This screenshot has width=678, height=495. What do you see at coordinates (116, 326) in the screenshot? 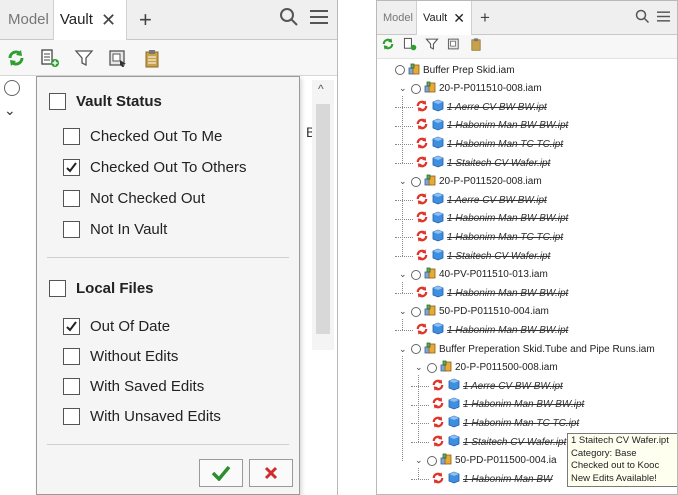
I see `filter-out-of-date: Out Of Date` at bounding box center [116, 326].